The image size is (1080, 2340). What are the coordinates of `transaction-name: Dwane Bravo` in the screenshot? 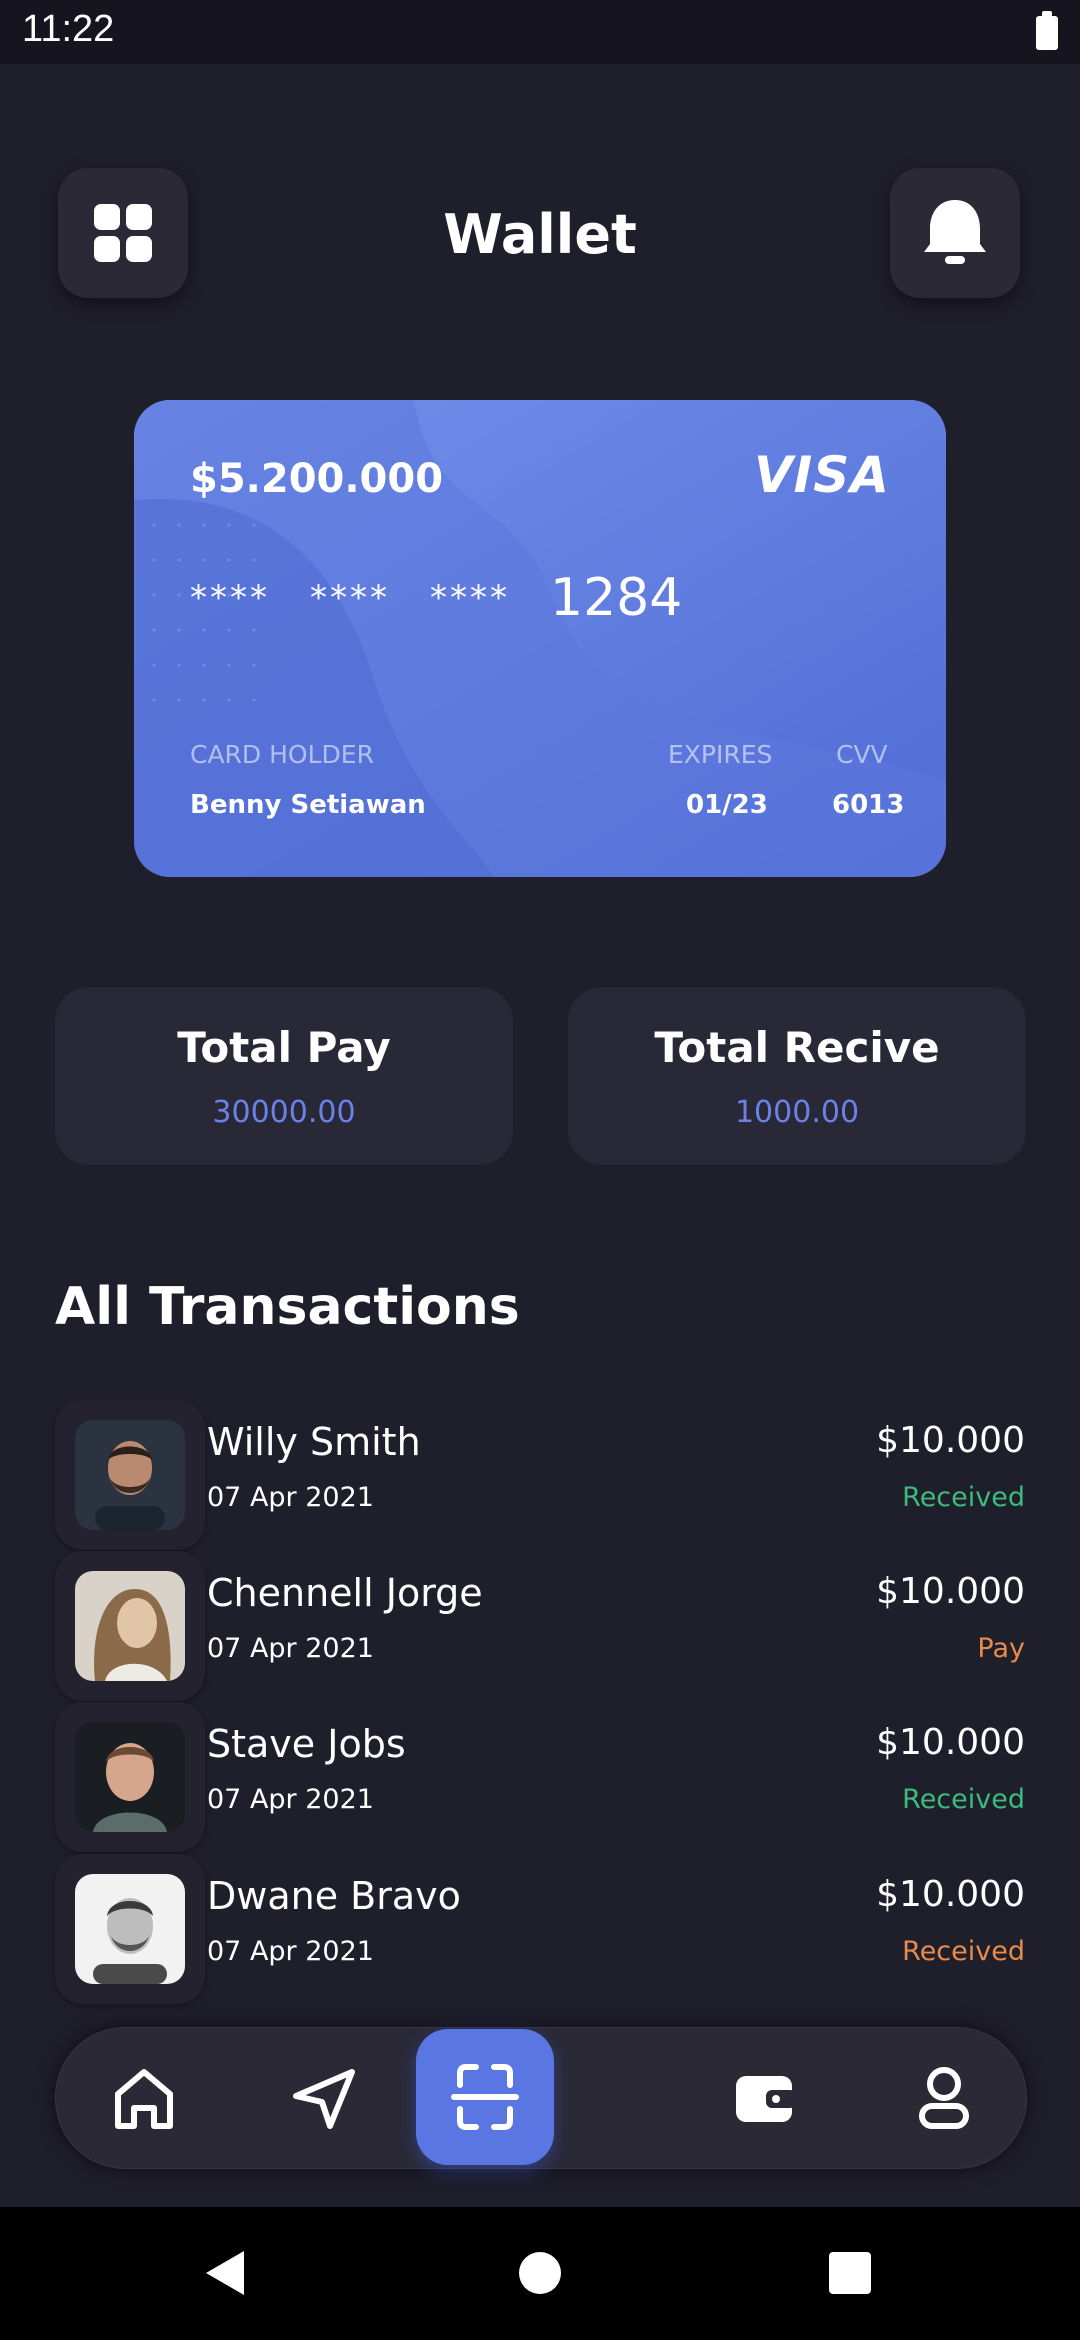 It's located at (334, 1896).